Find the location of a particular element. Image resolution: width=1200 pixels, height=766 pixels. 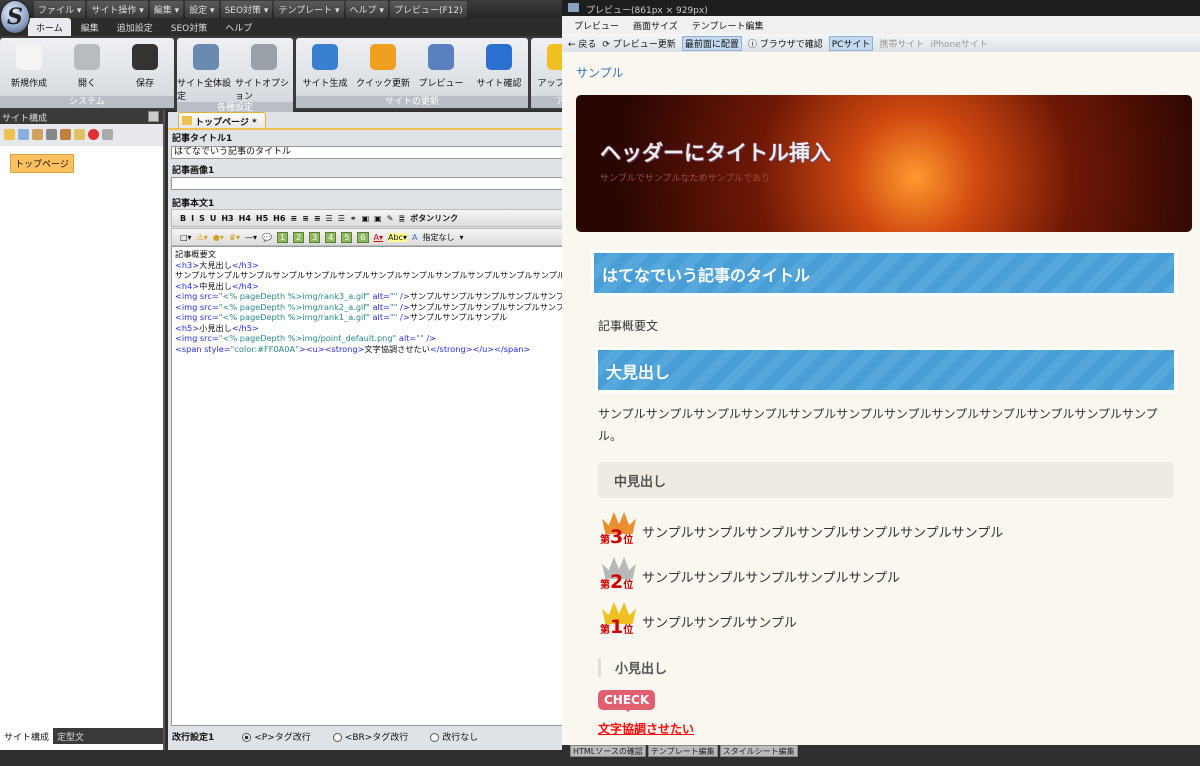

bottom-button: テンプレート編集 is located at coordinates (682, 751).